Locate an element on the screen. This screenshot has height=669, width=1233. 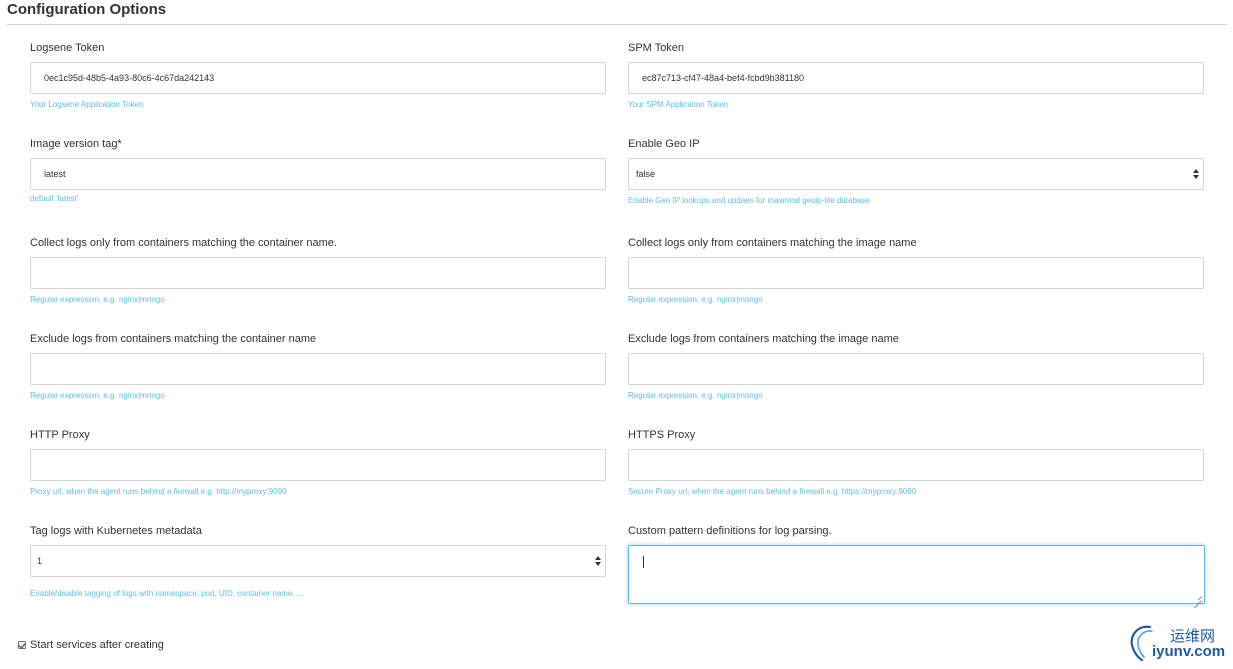
exclude-container-input is located at coordinates (318, 369).